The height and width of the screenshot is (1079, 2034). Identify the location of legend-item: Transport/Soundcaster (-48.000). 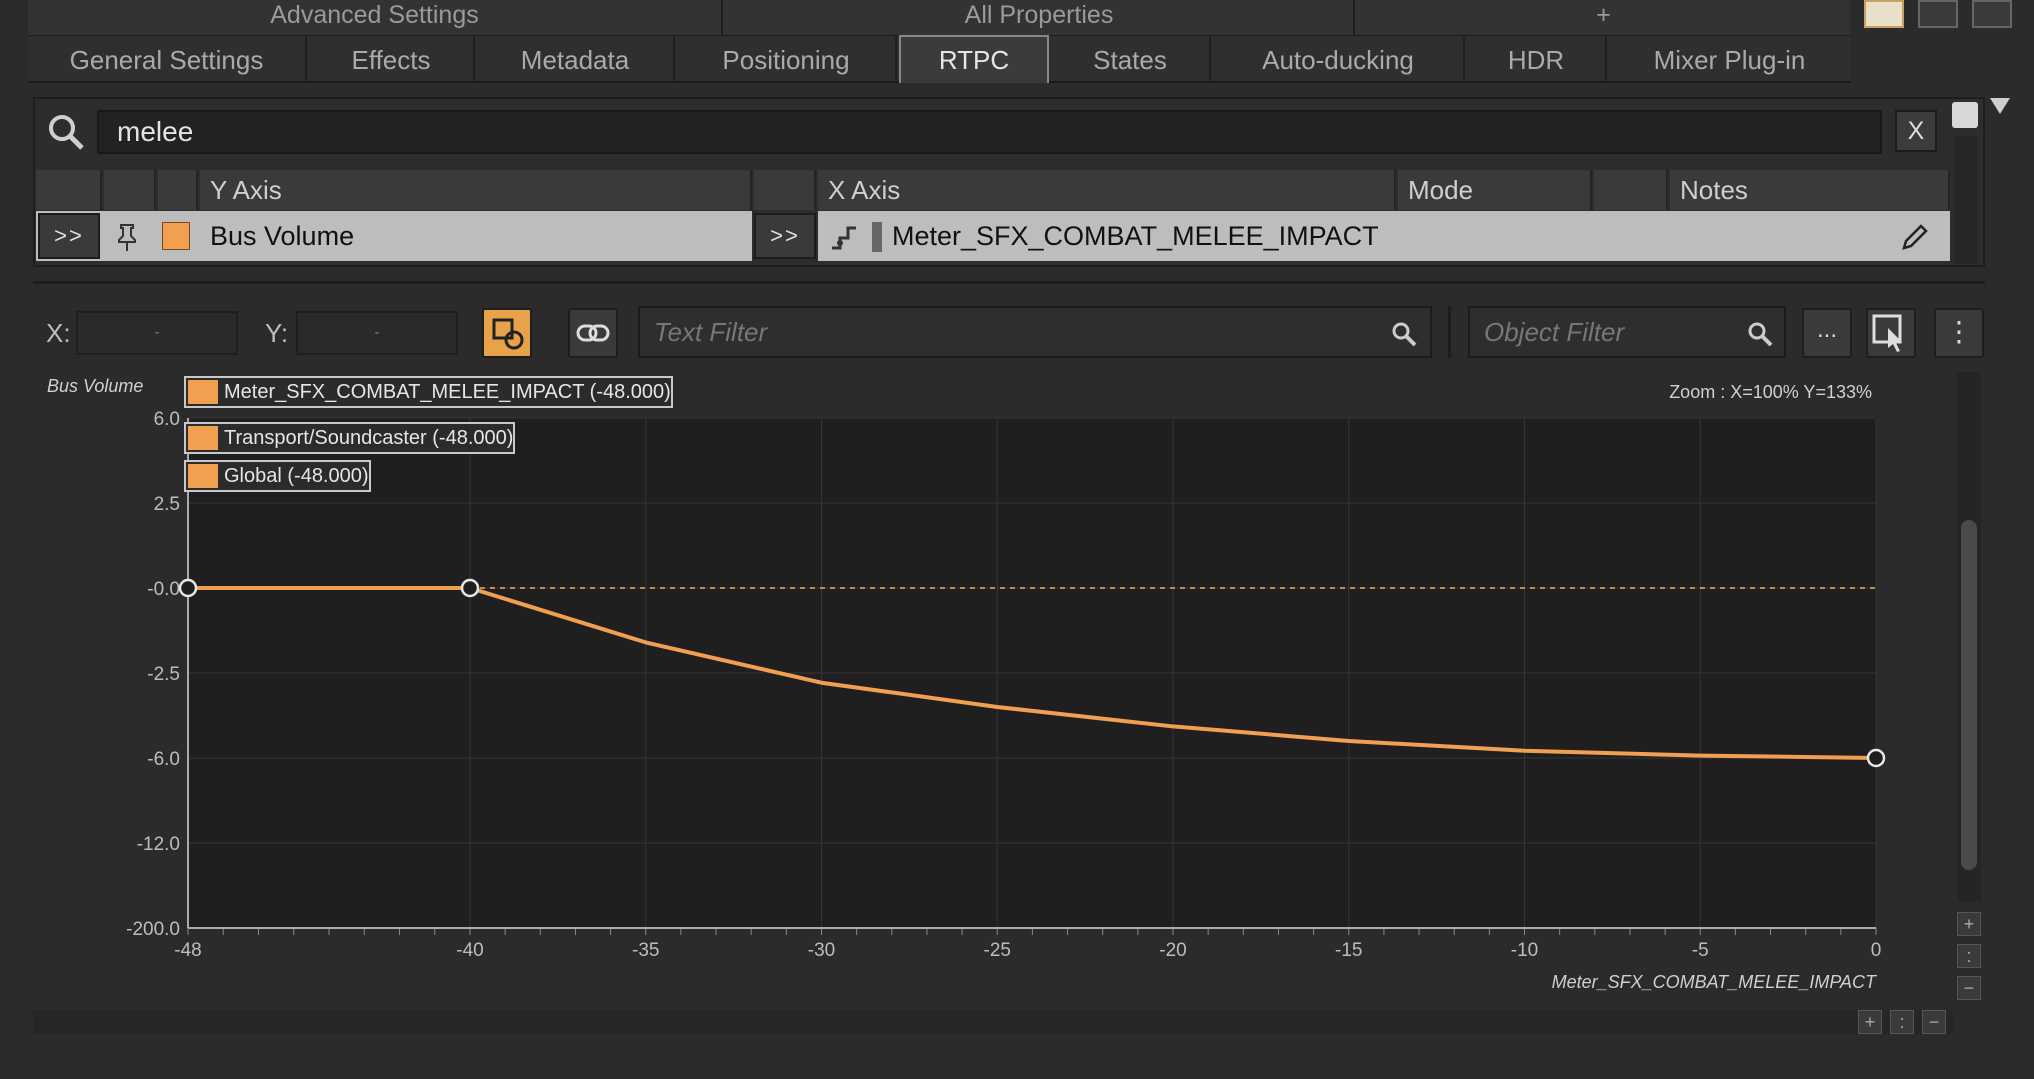
(350, 438).